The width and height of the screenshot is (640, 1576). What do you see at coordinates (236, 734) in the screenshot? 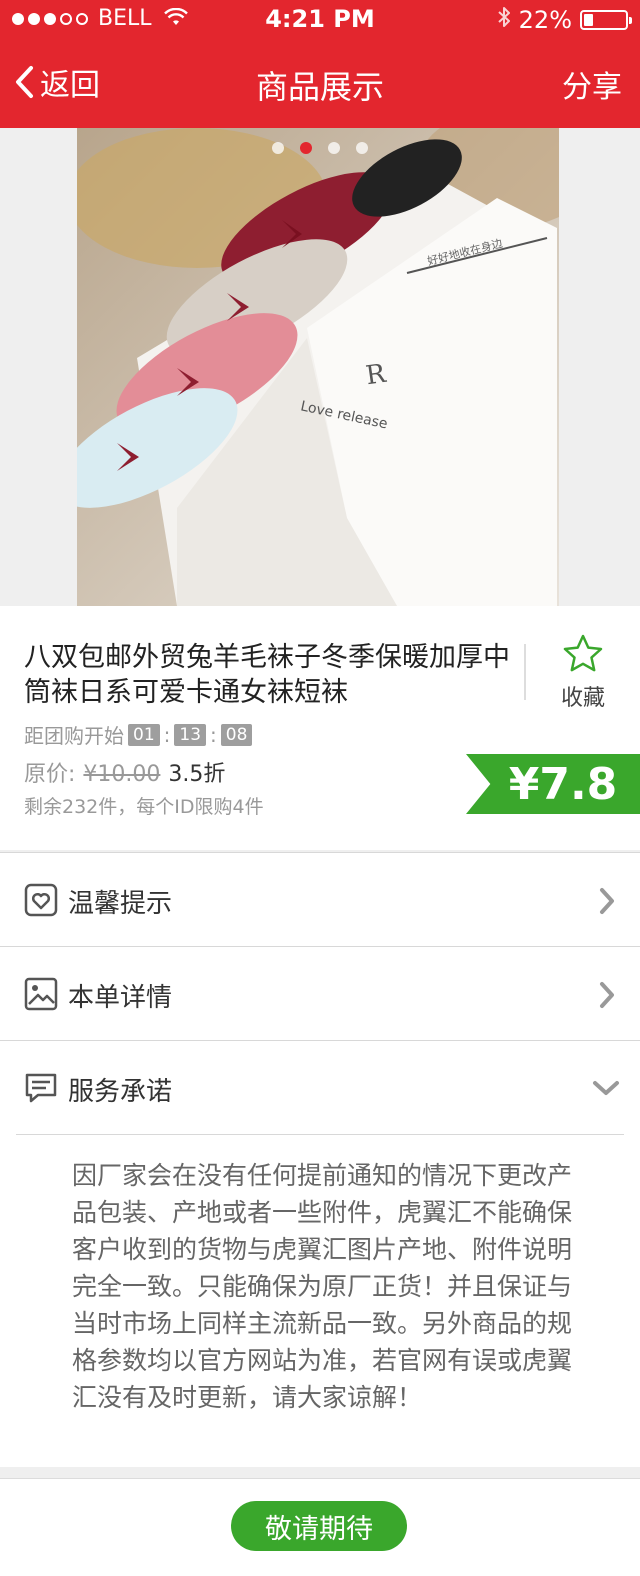
I see `countdown-seconds: 08` at bounding box center [236, 734].